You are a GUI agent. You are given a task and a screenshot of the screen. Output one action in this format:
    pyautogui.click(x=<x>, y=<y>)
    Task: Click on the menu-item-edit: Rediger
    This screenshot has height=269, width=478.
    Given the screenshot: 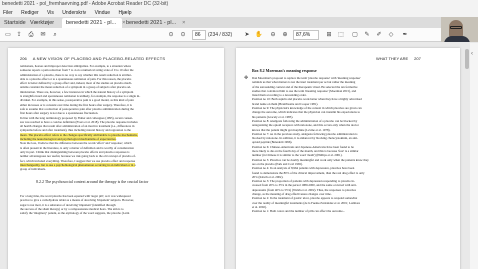 What is the action you would take?
    pyautogui.click(x=30, y=13)
    